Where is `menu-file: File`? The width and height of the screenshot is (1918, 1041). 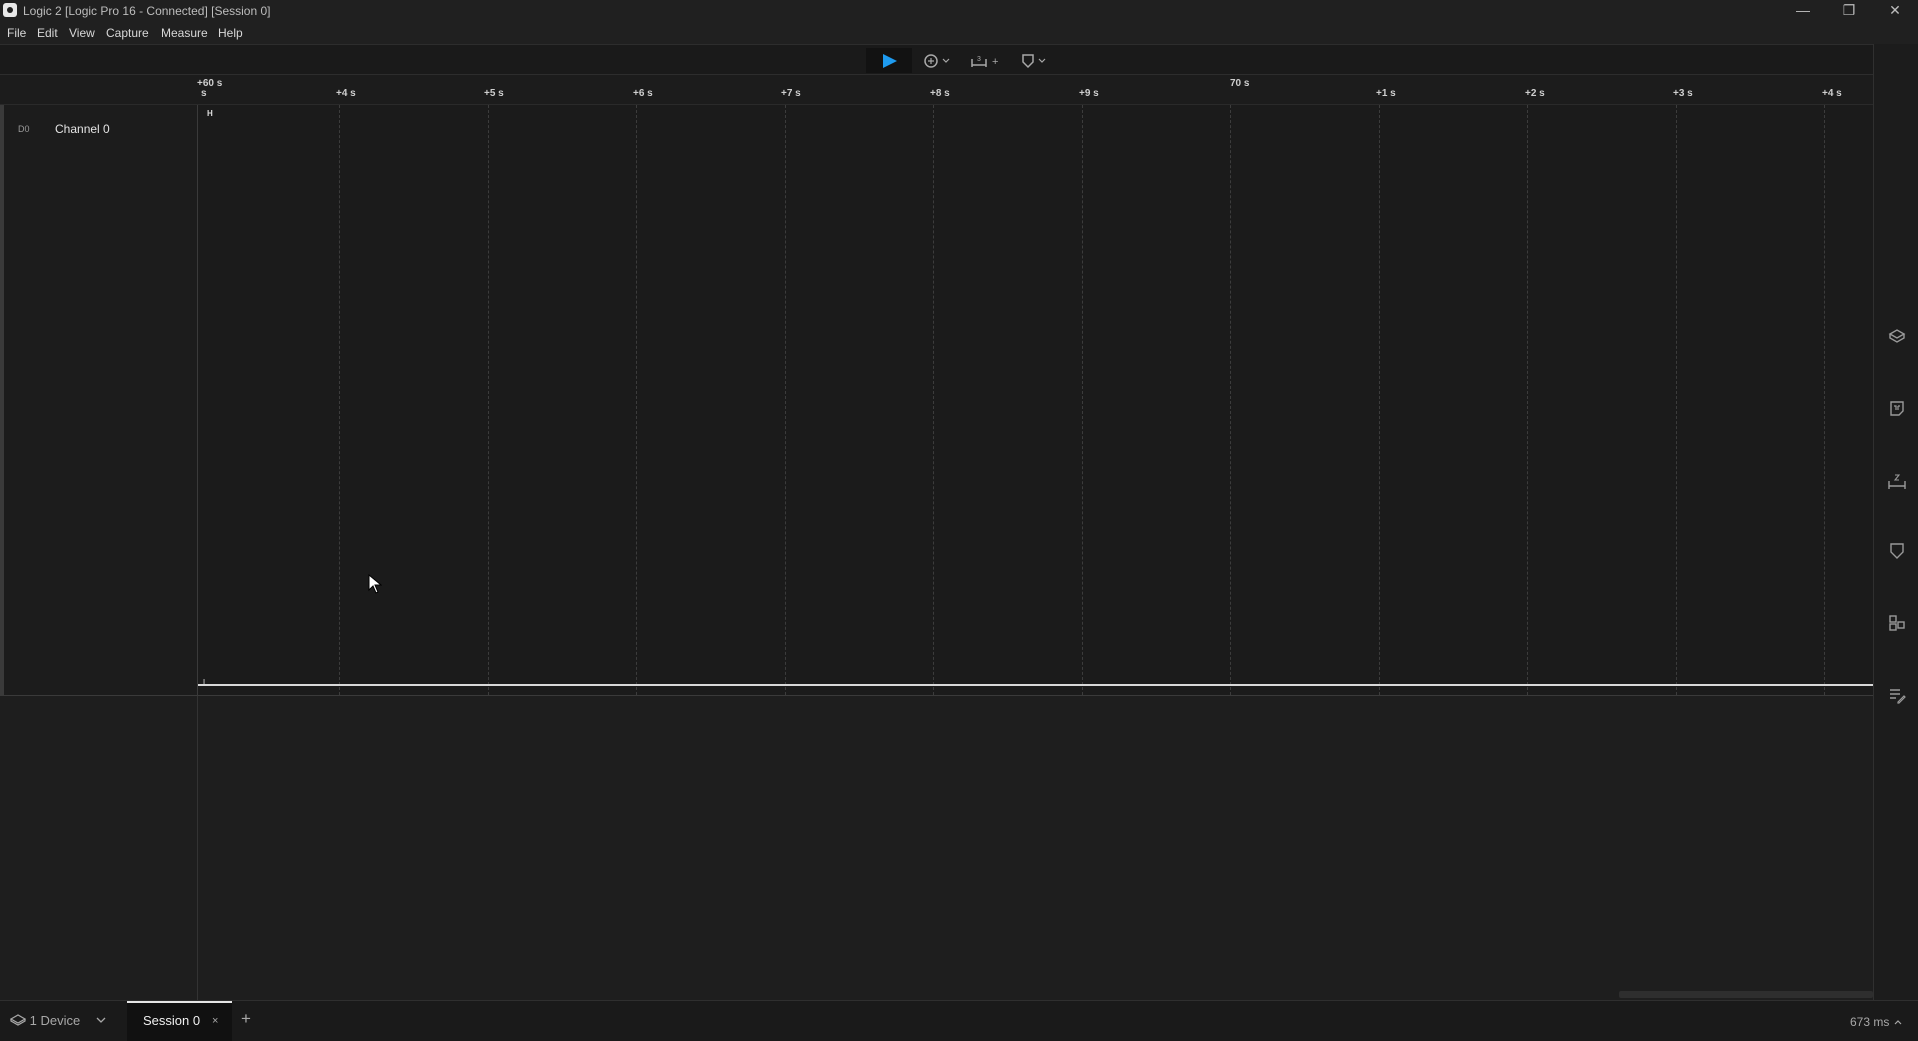 menu-file: File is located at coordinates (16, 33).